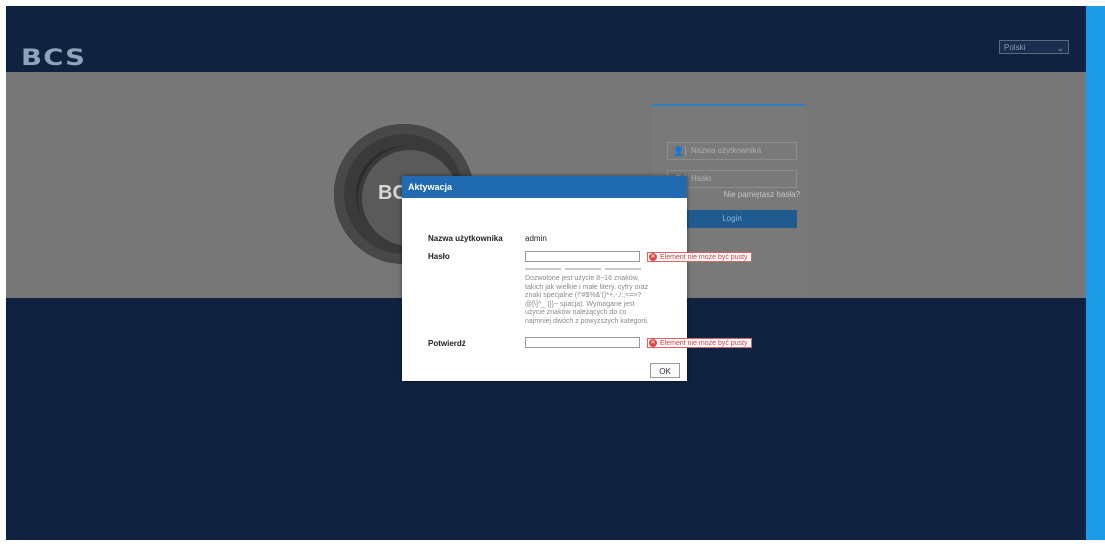 The width and height of the screenshot is (1105, 544). What do you see at coordinates (726, 150) in the screenshot?
I see `username-placeholder: Nazwa użytkownika` at bounding box center [726, 150].